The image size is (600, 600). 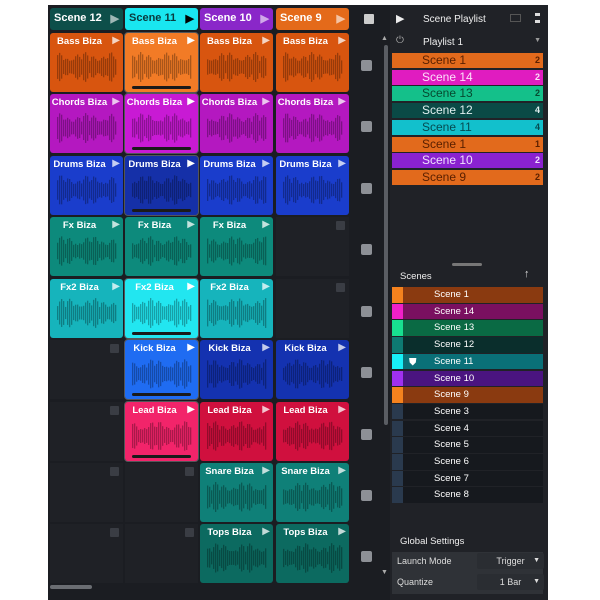 I want to click on arrow-up-icon: ↑, so click(x=527, y=274).